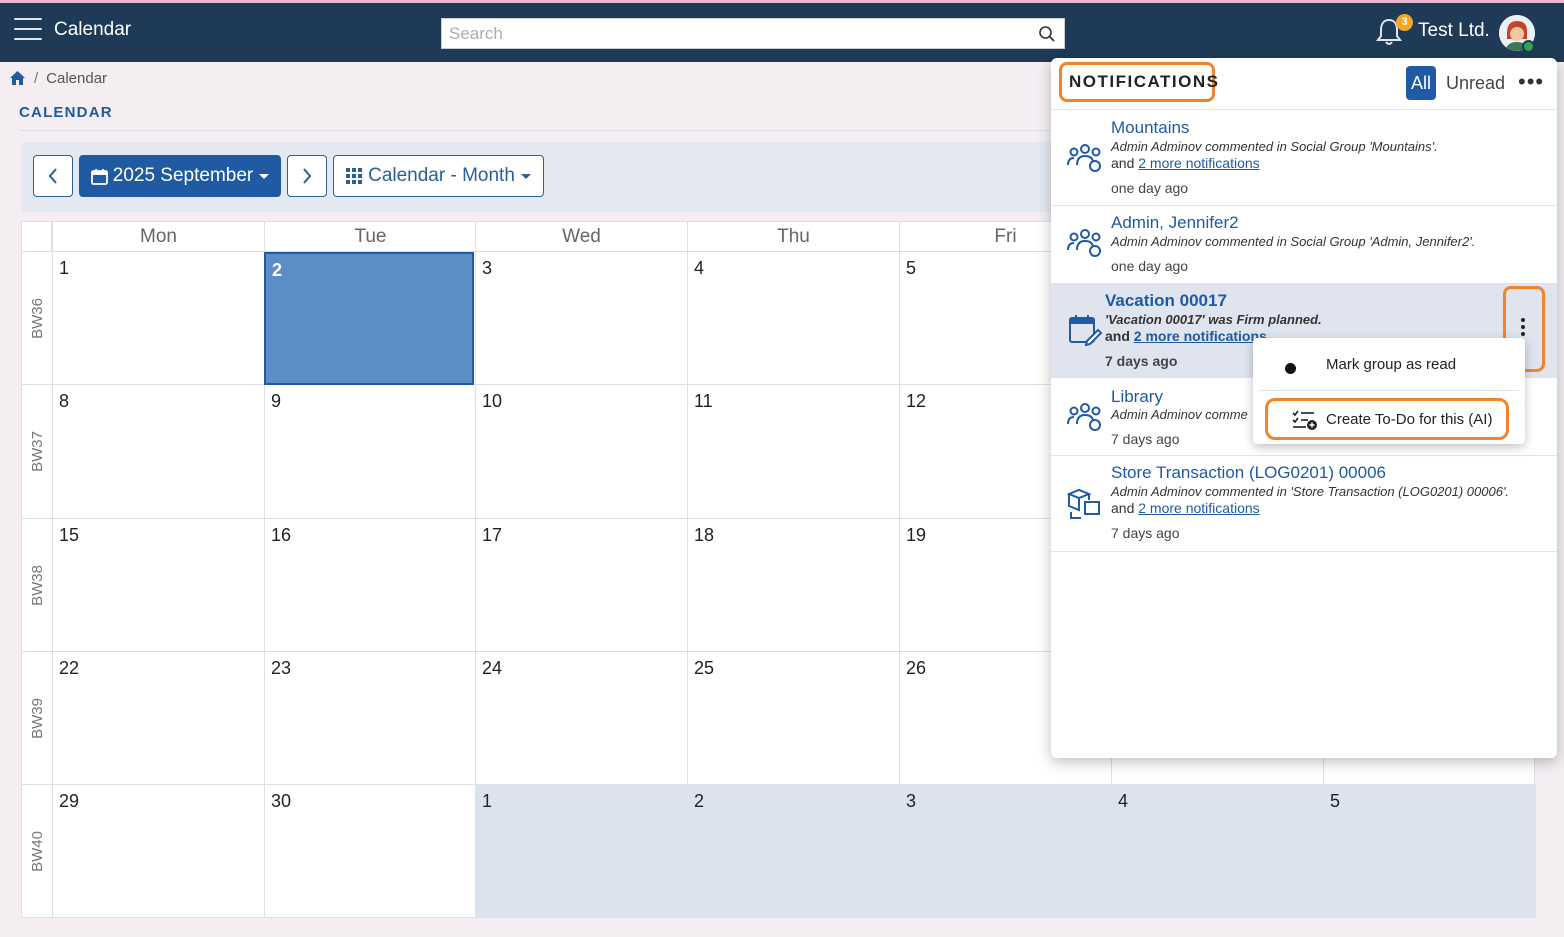 Image resolution: width=1564 pixels, height=937 pixels. Describe the element at coordinates (77, 78) in the screenshot. I see `breadcrumb-current: Calendar` at that location.